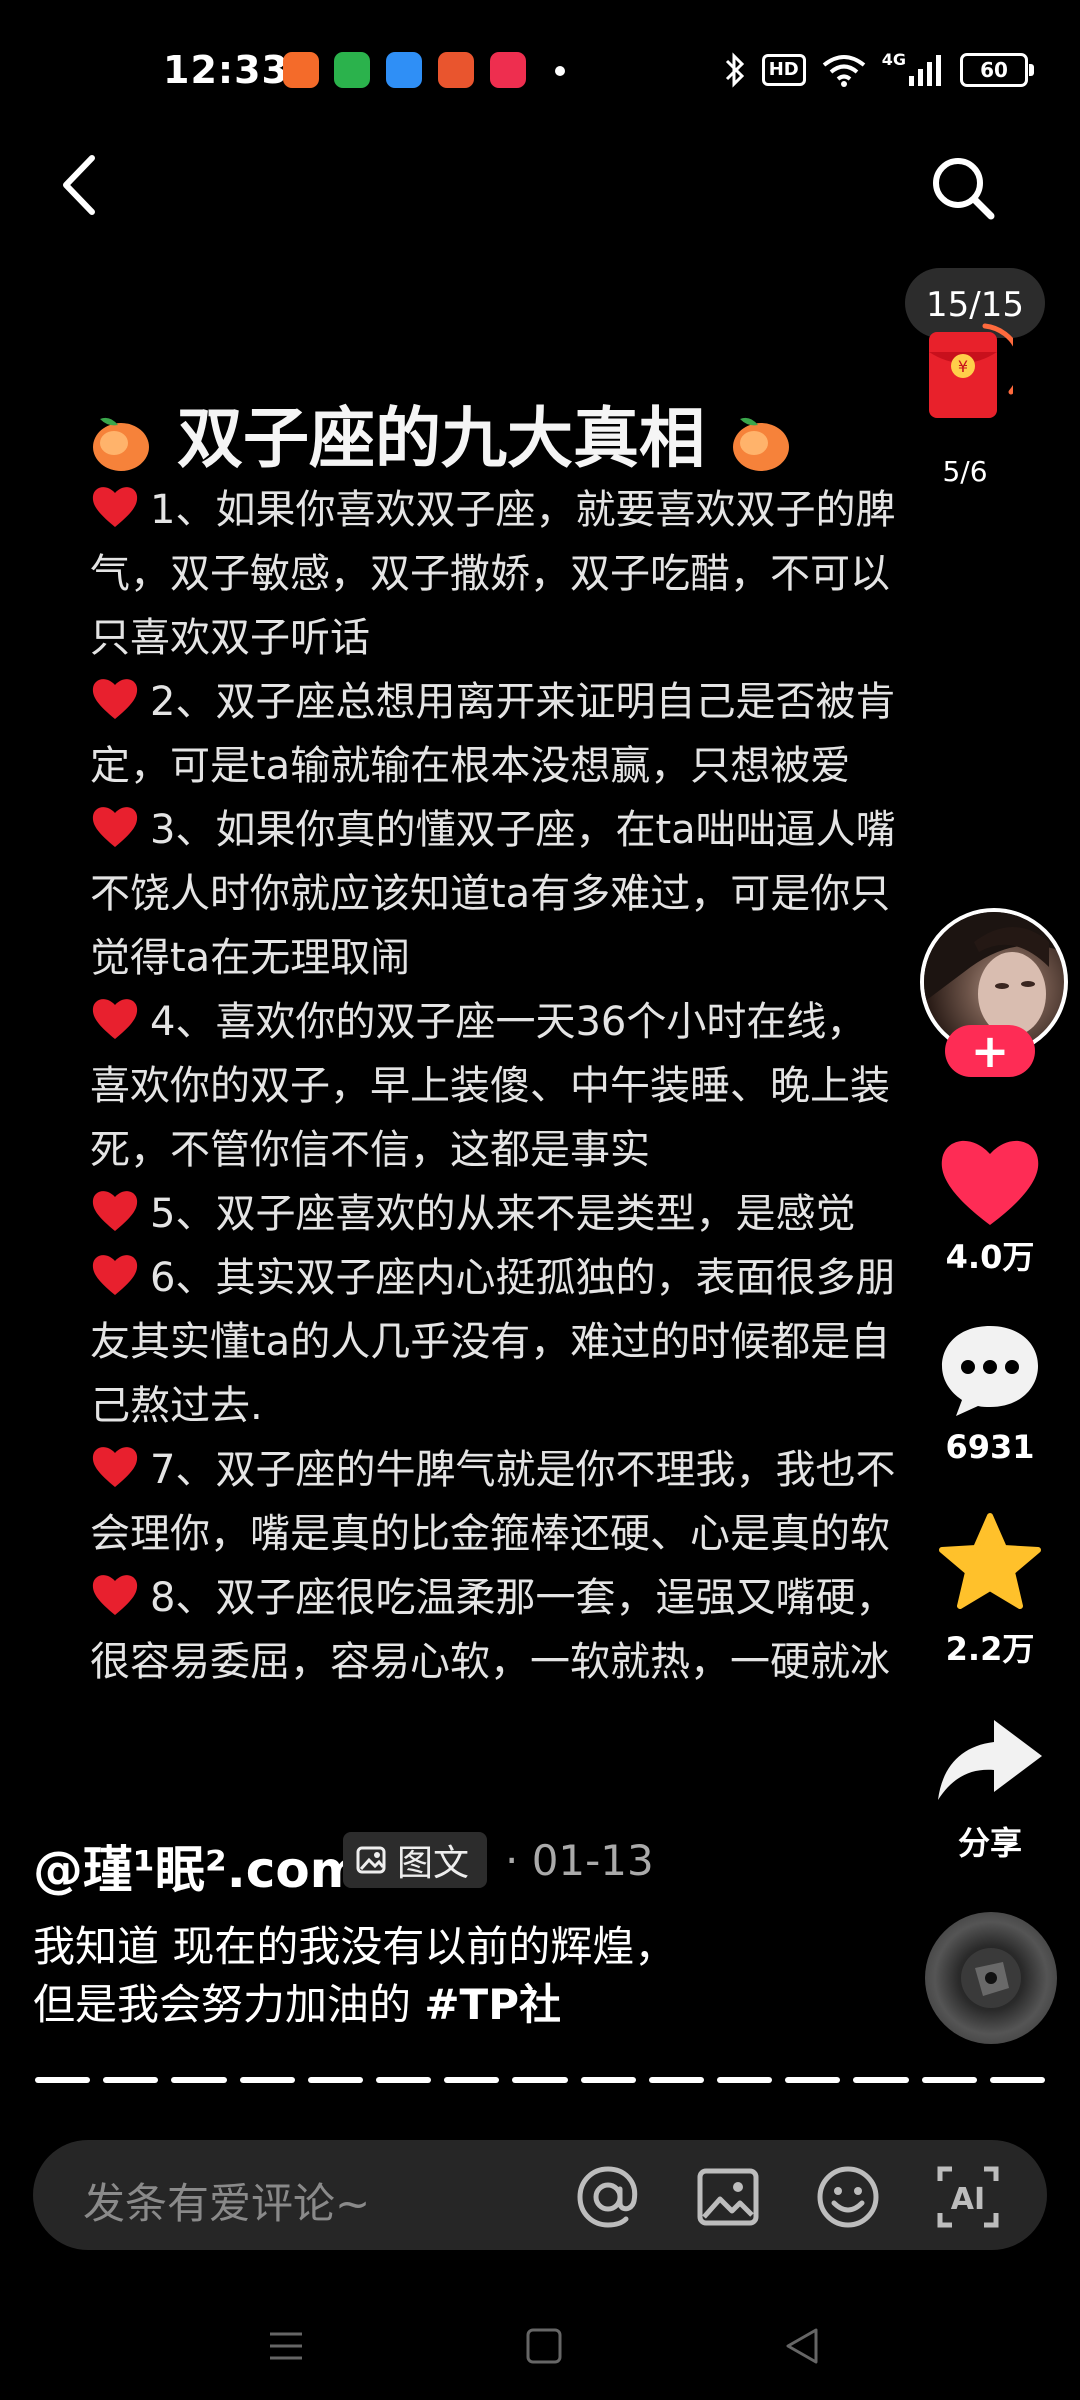 The width and height of the screenshot is (1080, 2400). Describe the element at coordinates (176, 1406) in the screenshot. I see `post-body-text: 己熬过去.` at that location.